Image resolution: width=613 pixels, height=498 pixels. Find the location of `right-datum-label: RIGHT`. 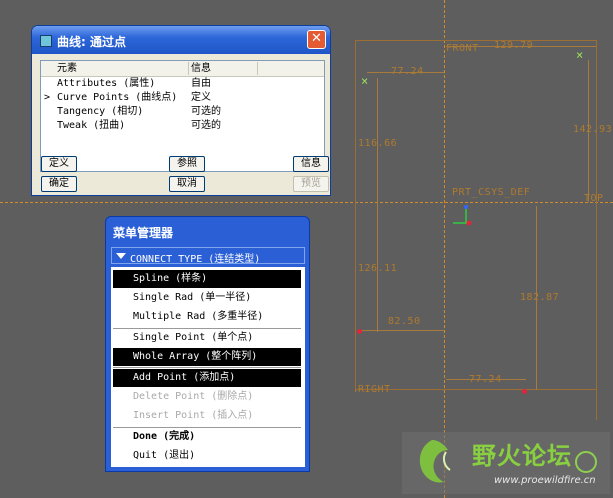

right-datum-label: RIGHT is located at coordinates (374, 389).